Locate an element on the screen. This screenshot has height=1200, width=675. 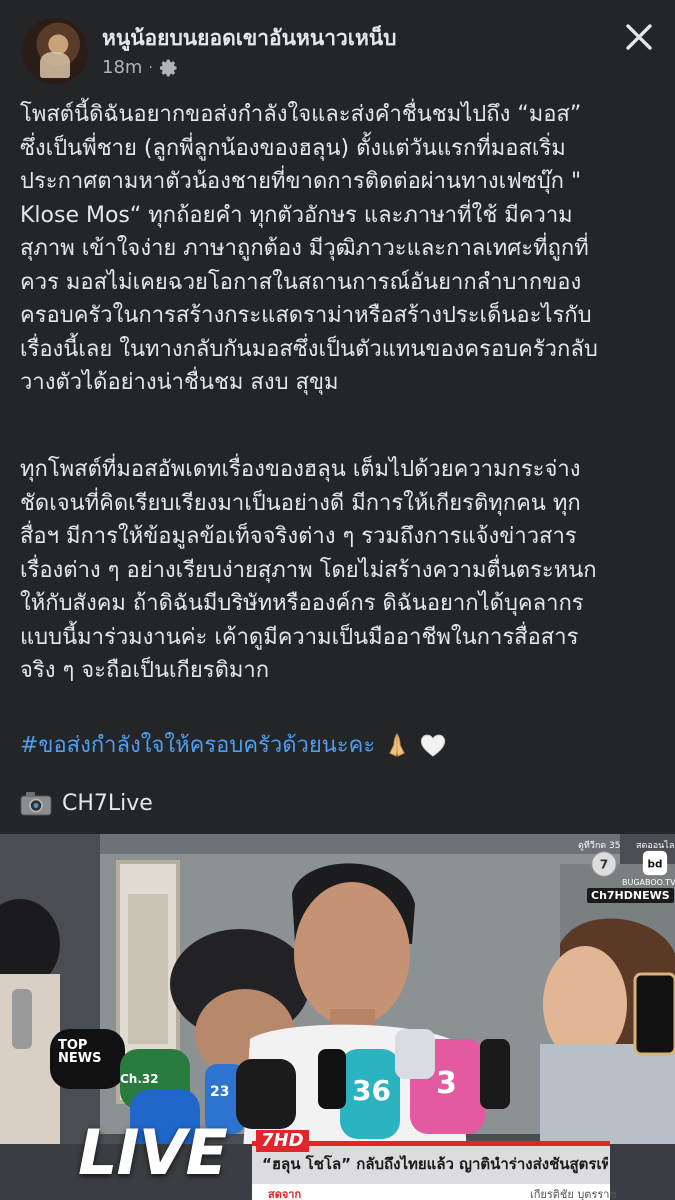
mic-label: Ch.32 is located at coordinates (139, 1079).